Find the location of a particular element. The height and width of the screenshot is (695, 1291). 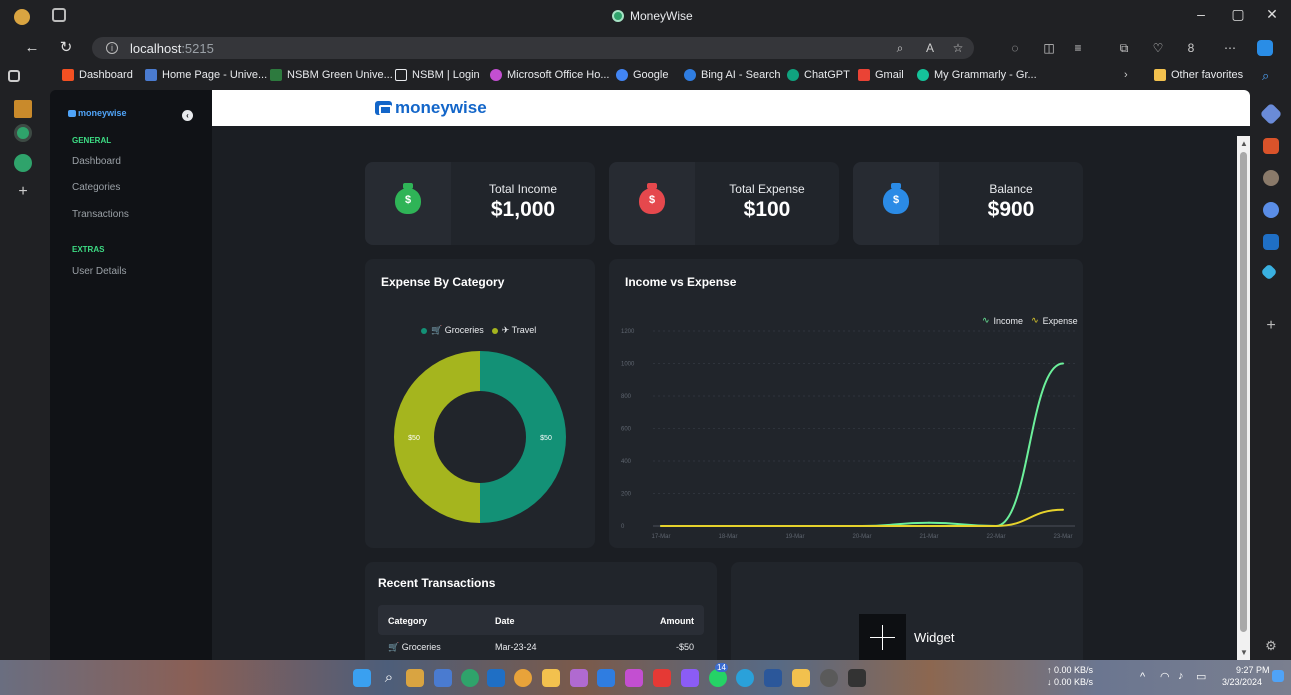

tab-logo-icon is located at coordinates (23, 109).